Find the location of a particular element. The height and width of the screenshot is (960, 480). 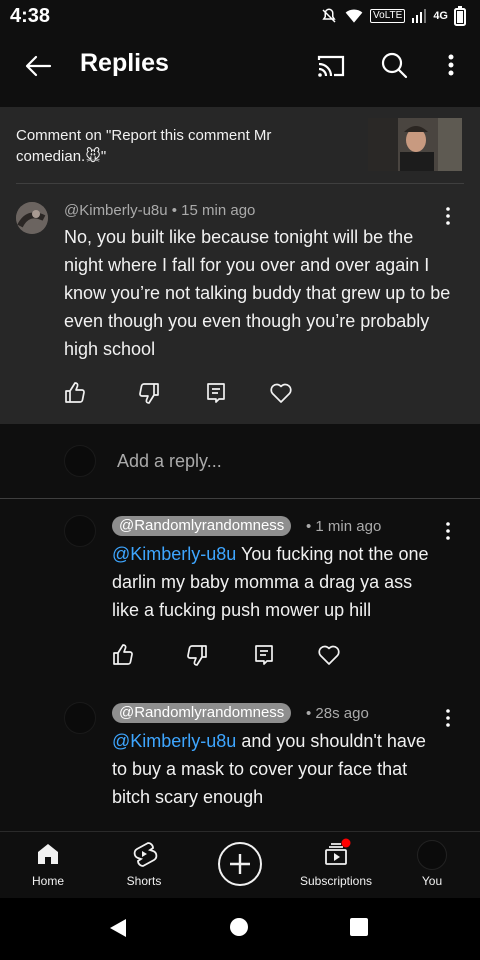

video-thumbnail is located at coordinates (415, 144).